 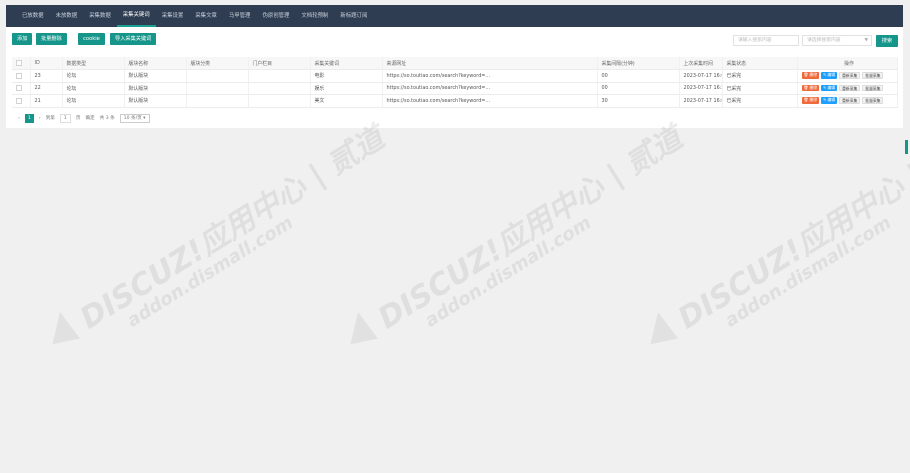 What do you see at coordinates (173, 16) in the screenshot?
I see `tab-collect-settings: 采集设置` at bounding box center [173, 16].